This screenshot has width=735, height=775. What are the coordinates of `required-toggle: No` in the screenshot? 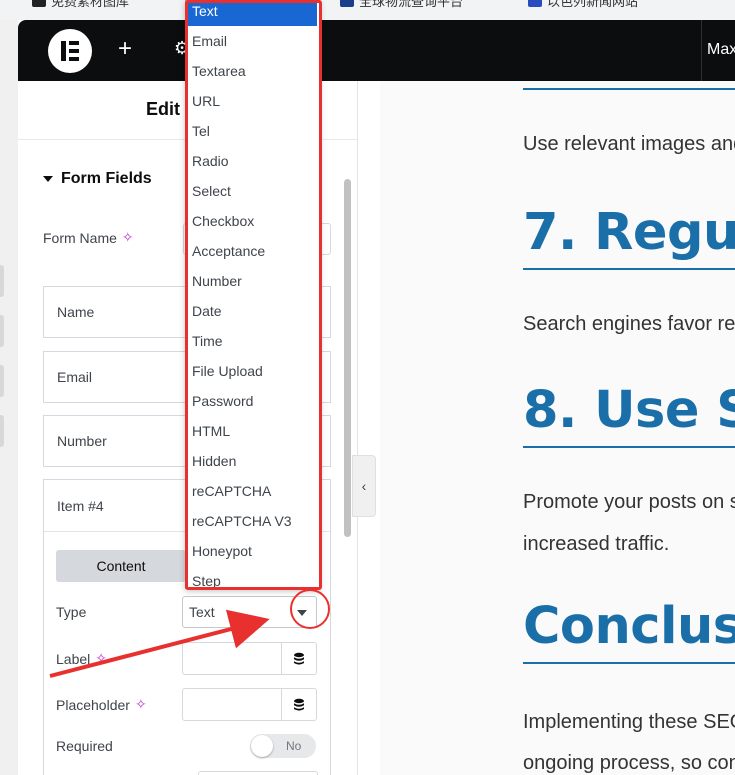 It's located at (283, 746).